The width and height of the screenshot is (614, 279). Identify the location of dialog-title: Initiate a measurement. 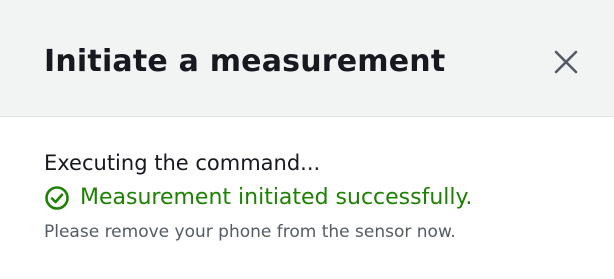
(245, 61).